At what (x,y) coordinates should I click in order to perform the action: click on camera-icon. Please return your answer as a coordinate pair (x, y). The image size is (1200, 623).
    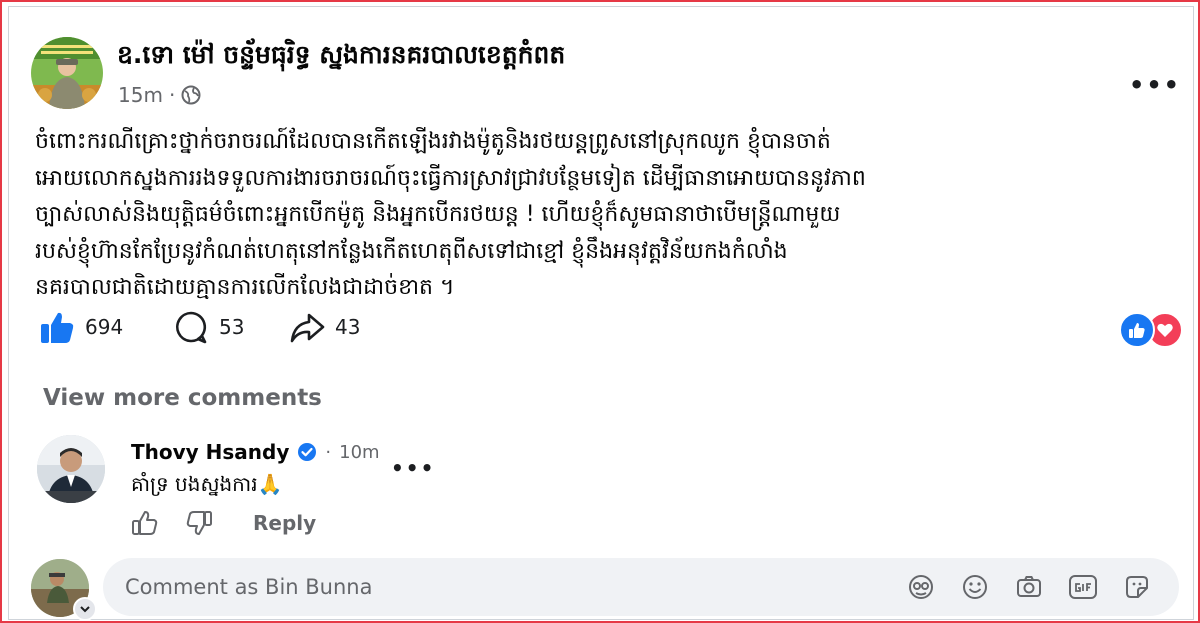
    Looking at the image, I should click on (1029, 587).